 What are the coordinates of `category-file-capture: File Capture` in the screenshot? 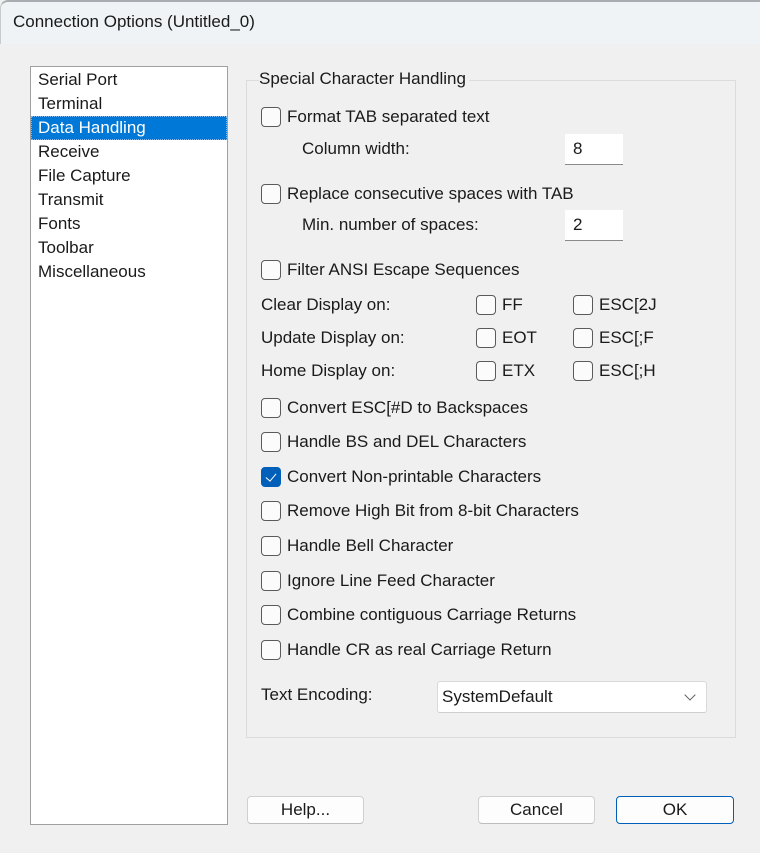 It's located at (129, 176).